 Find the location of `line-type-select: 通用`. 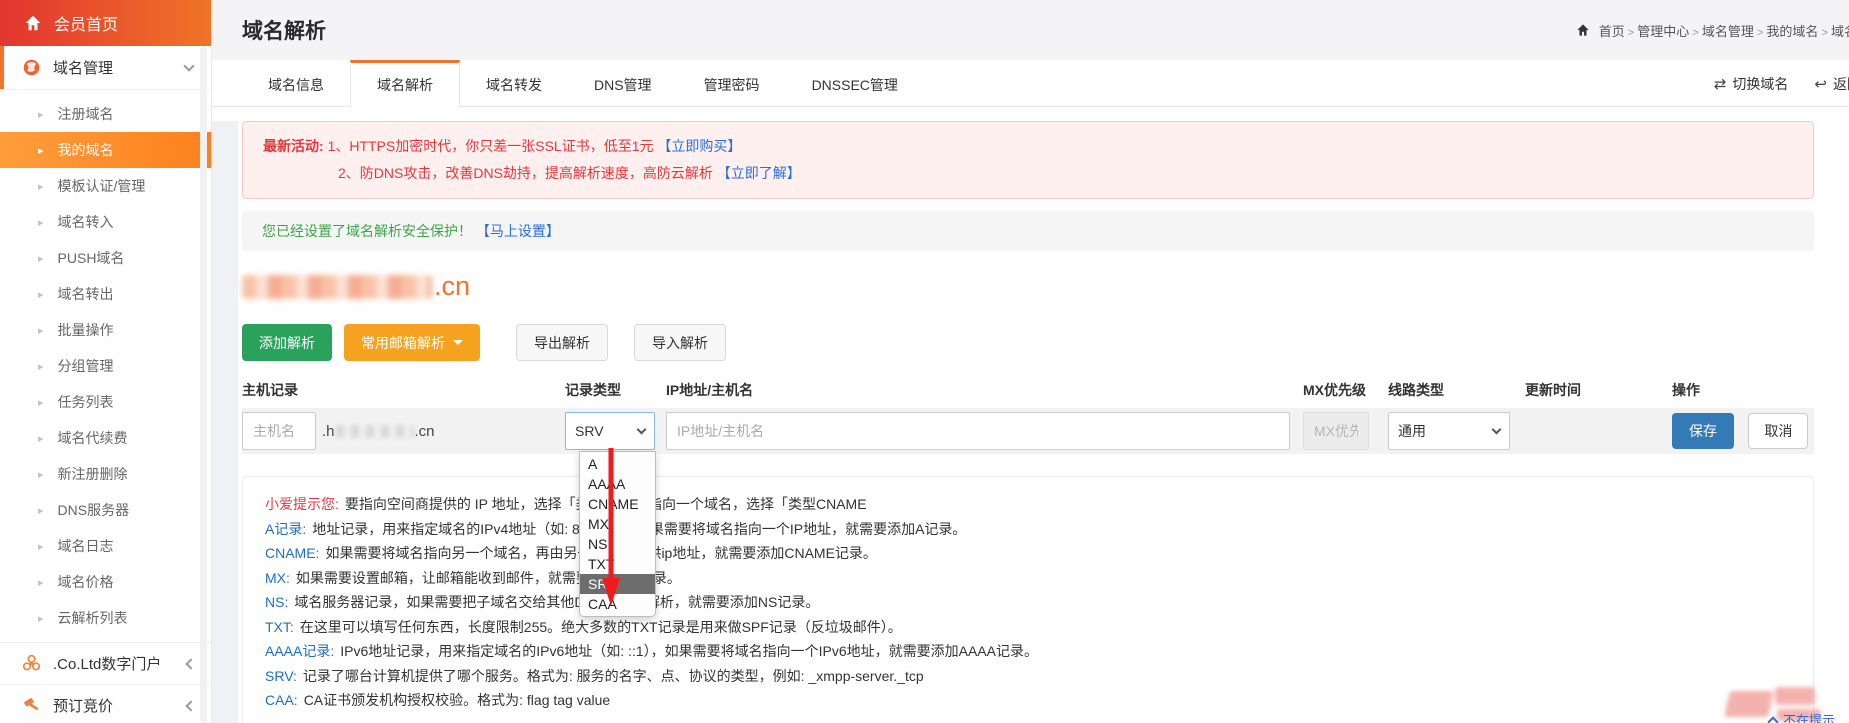

line-type-select: 通用 is located at coordinates (1449, 431).